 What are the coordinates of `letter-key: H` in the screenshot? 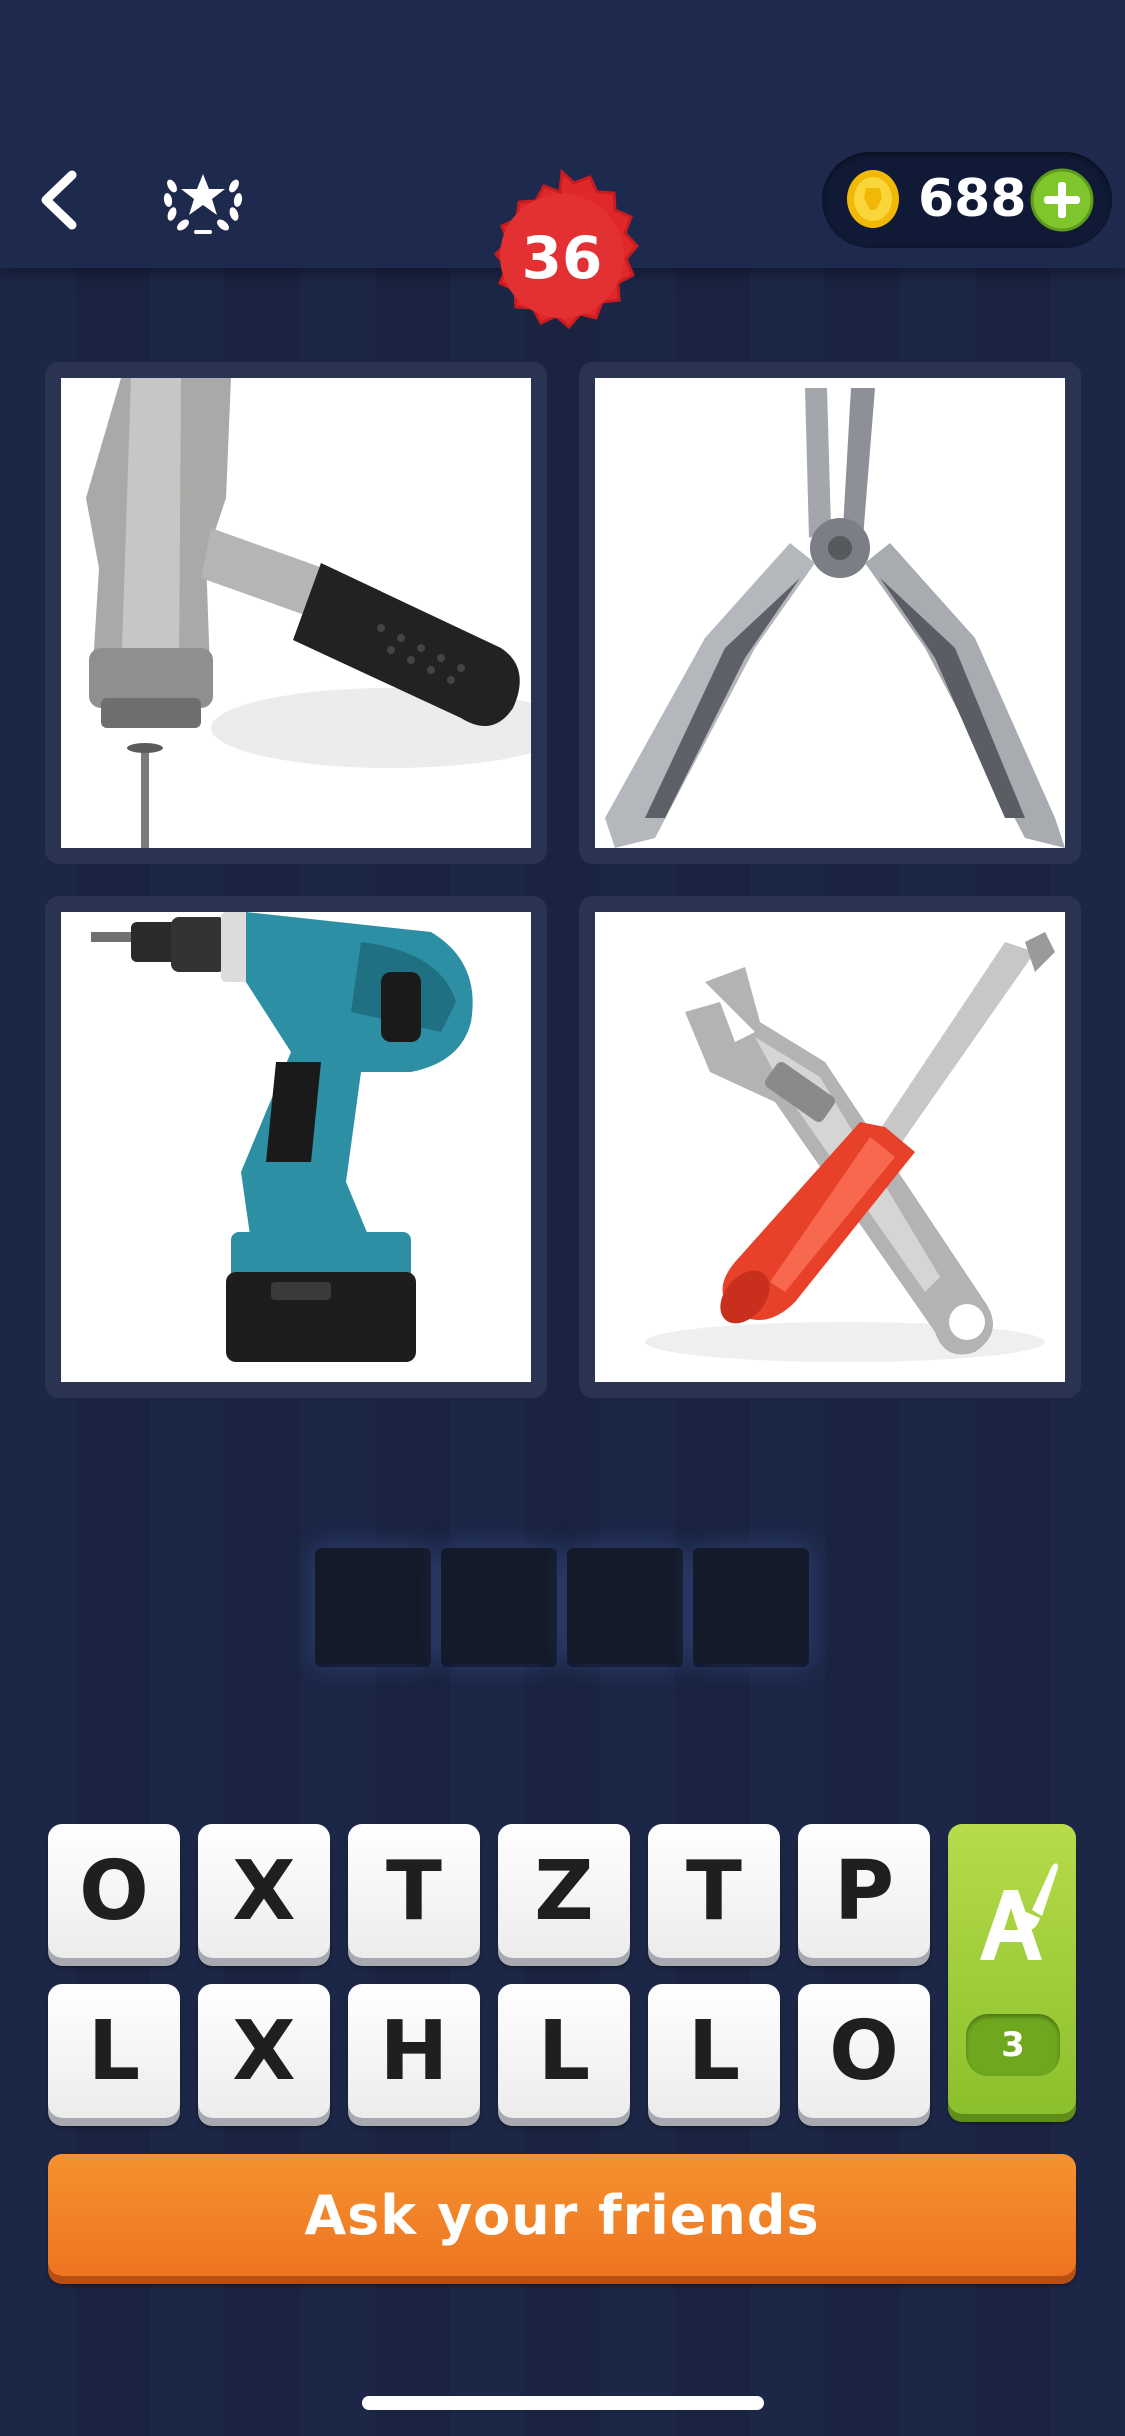 It's located at (414, 2051).